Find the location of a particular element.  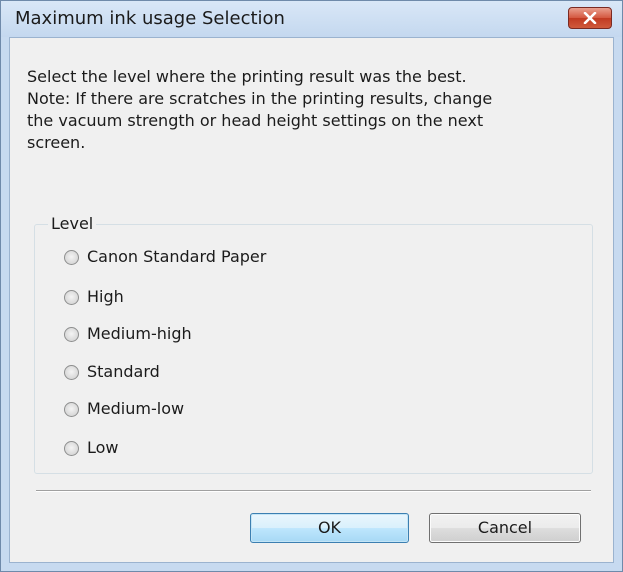

title-bar: Maximum ink usage Selection is located at coordinates (311, 19).